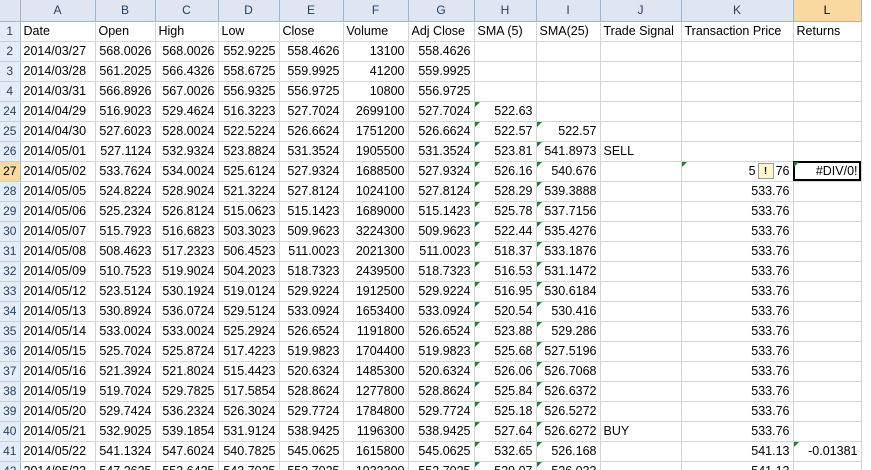 This screenshot has height=470, width=871. What do you see at coordinates (58, 411) in the screenshot?
I see `cell: 2014/05/20` at bounding box center [58, 411].